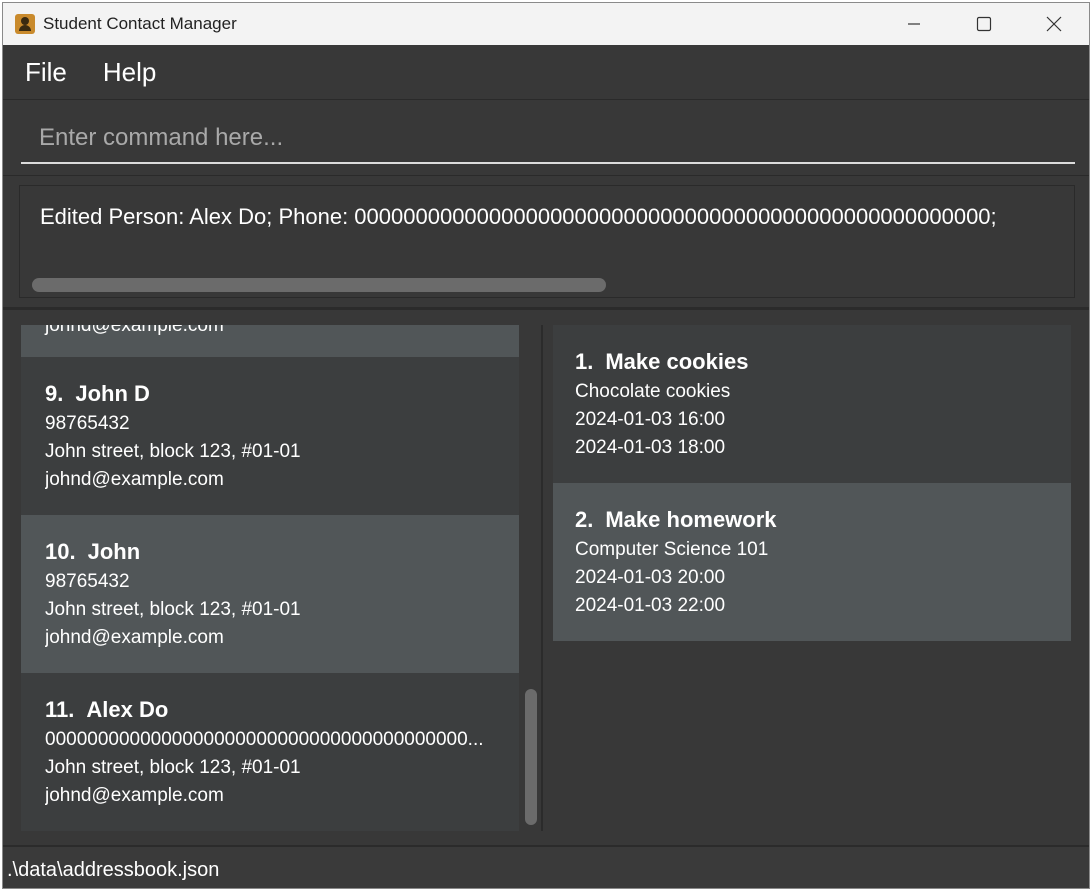 The width and height of the screenshot is (1092, 891). I want to click on event-index: 2., so click(584, 519).